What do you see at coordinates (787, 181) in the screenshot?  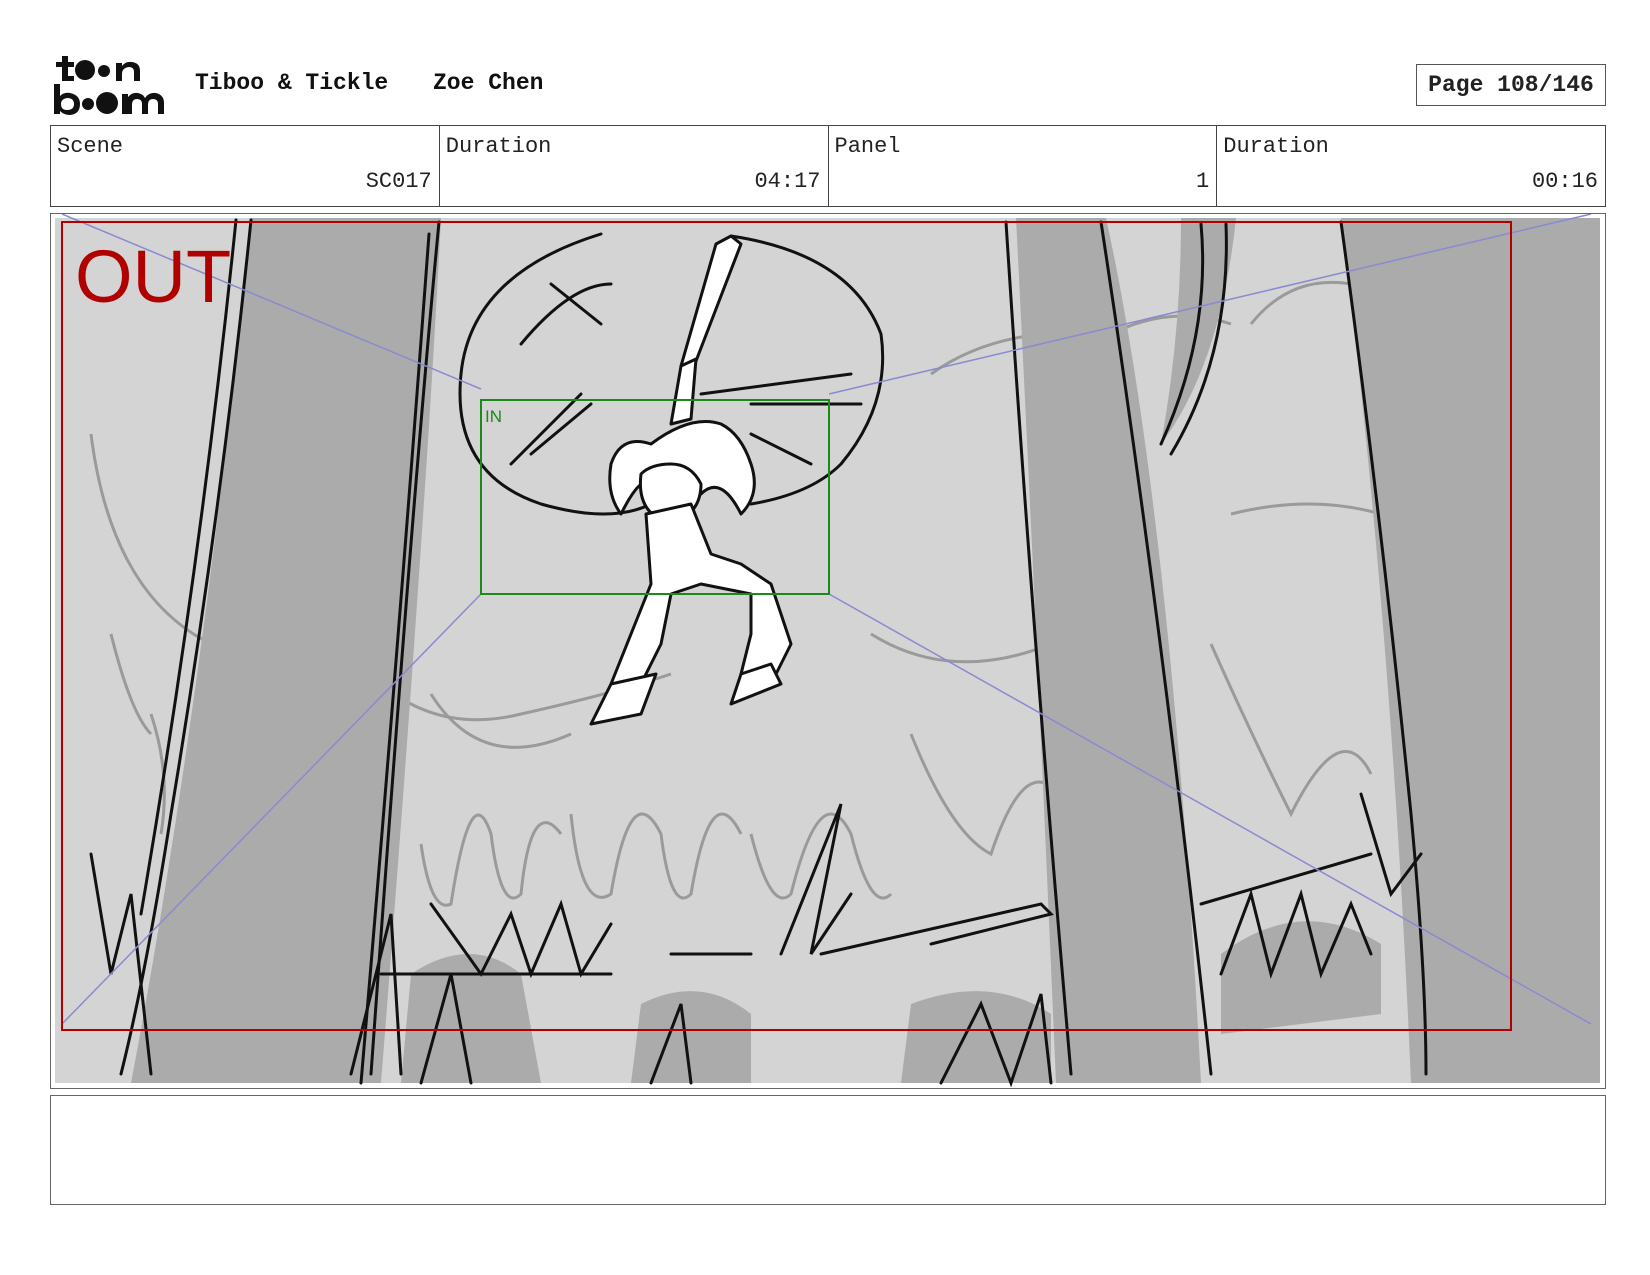 I see `scene-duration-value: 04:17` at bounding box center [787, 181].